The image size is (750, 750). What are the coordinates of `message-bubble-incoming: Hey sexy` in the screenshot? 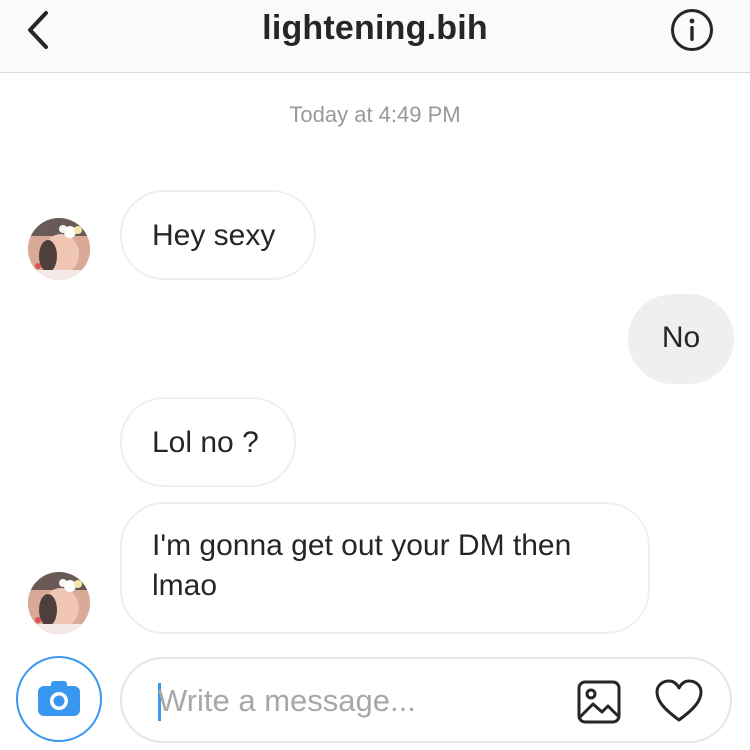 It's located at (218, 235).